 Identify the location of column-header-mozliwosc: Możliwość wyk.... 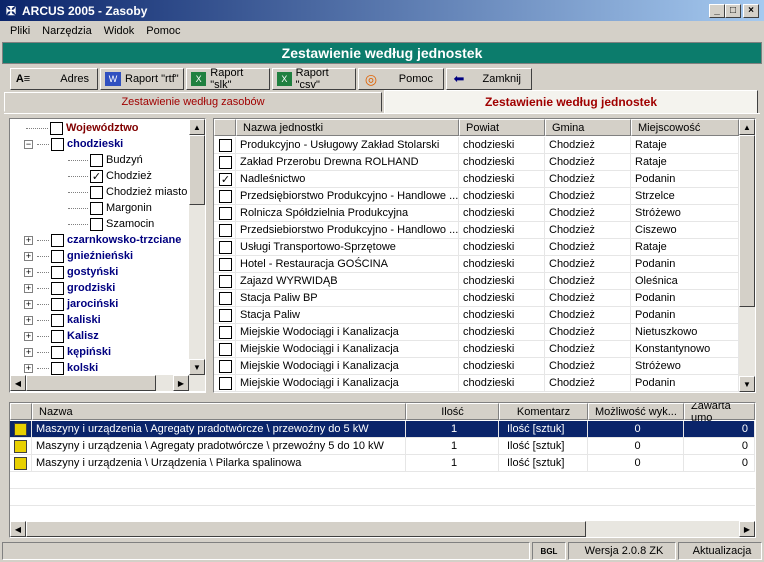
(636, 411).